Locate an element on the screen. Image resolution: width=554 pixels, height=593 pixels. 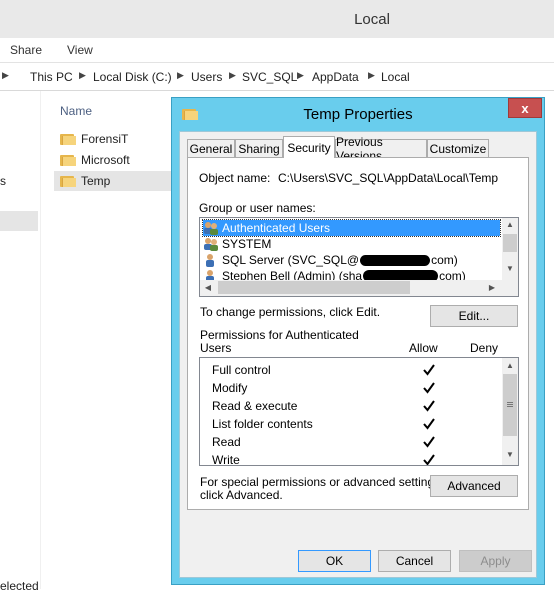
scroll-right-icon: ▶ is located at coordinates (492, 287).